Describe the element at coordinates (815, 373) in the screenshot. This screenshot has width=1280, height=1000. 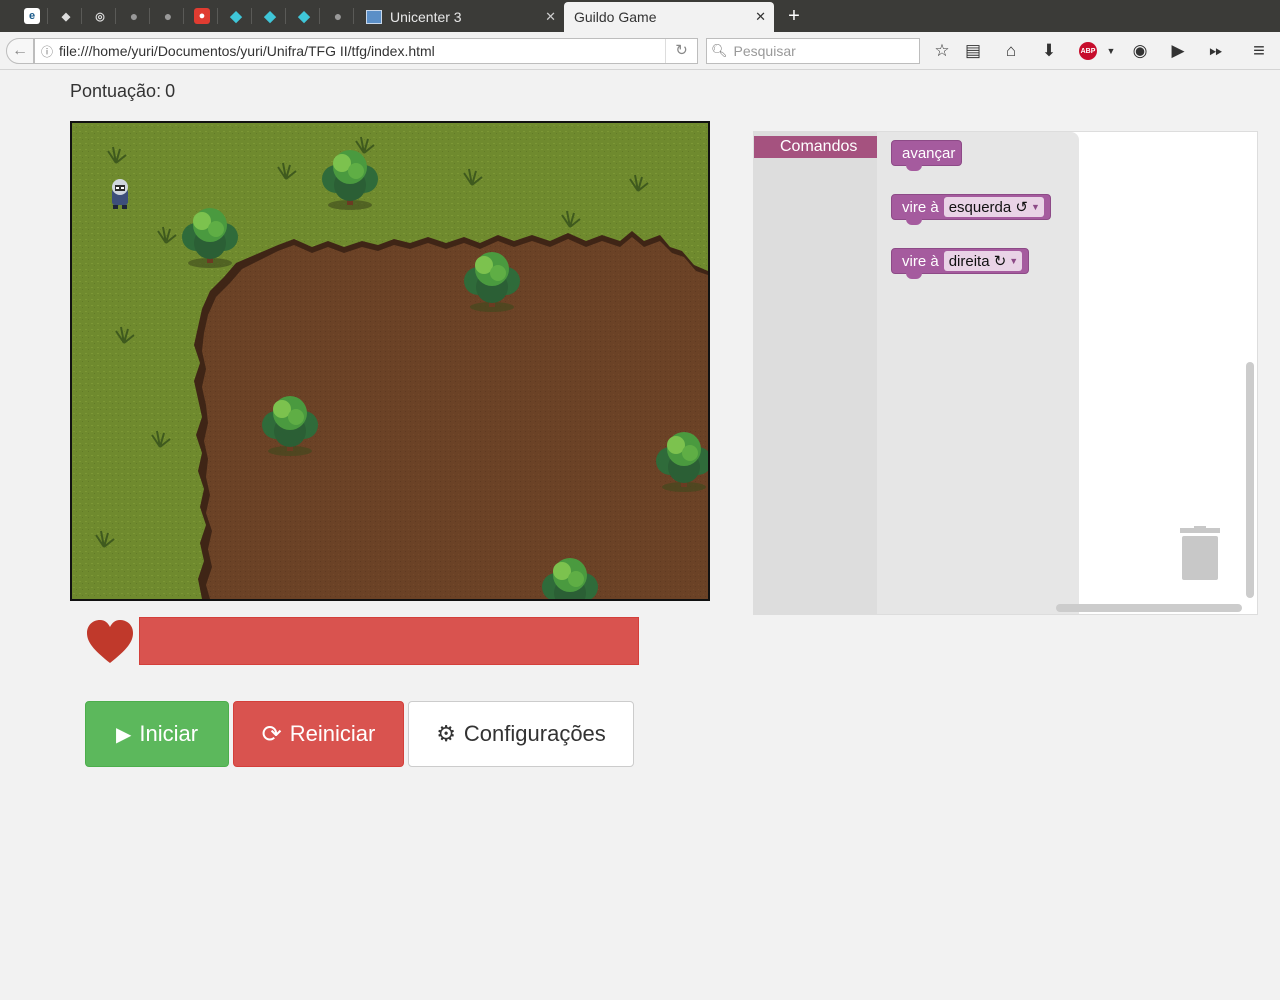
I see `blockly-toolbox: Comandos` at that location.